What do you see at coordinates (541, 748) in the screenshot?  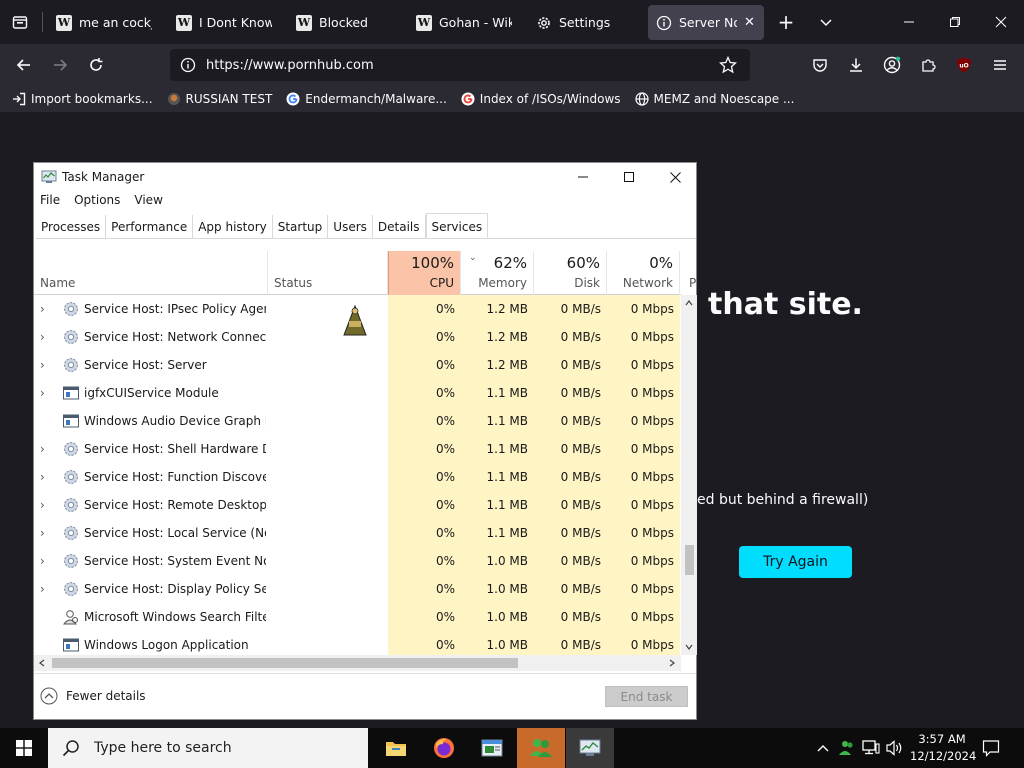 I see `green-users-icon` at bounding box center [541, 748].